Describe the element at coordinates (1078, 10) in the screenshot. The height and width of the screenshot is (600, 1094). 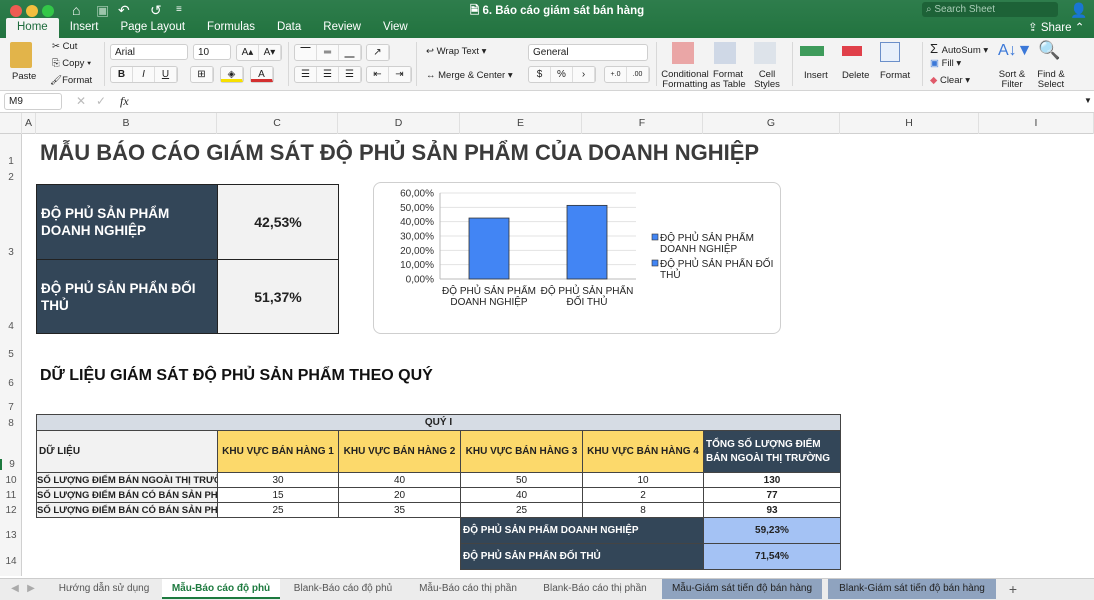
I see `account-icon: 👤` at that location.